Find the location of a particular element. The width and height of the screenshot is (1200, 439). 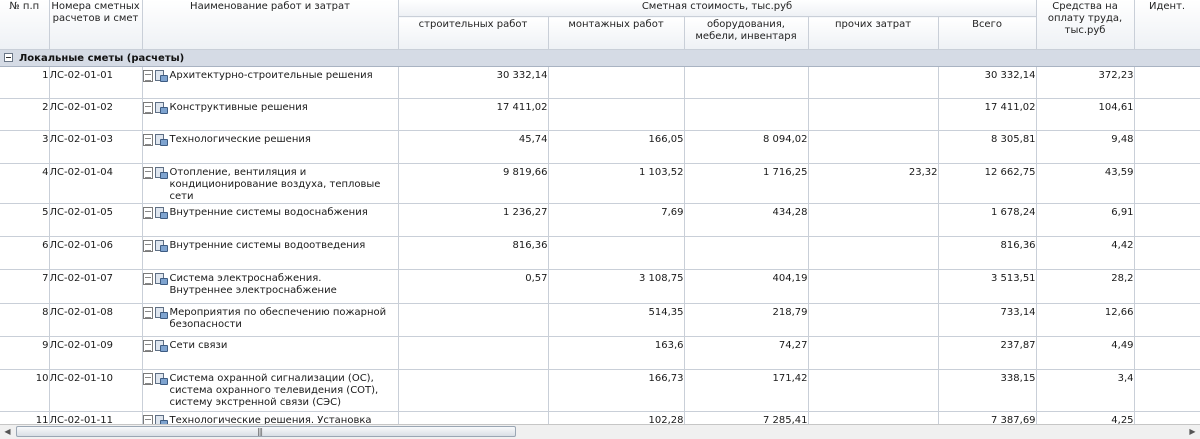

wages-cost: 9,48 is located at coordinates (1085, 147).